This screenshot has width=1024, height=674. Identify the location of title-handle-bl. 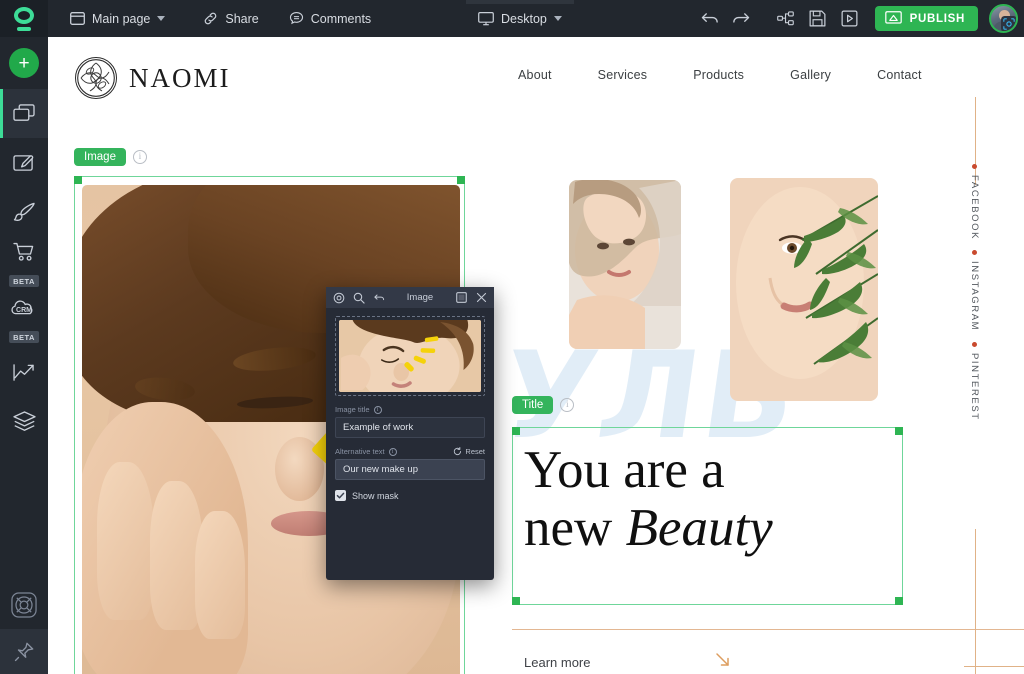
(516, 601).